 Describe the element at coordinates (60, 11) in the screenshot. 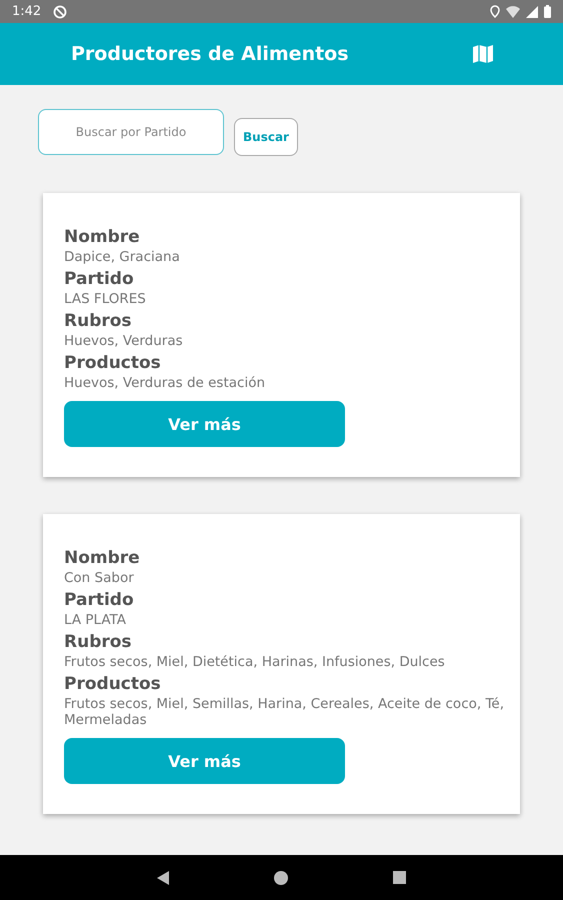

I see `blocked-icon` at that location.